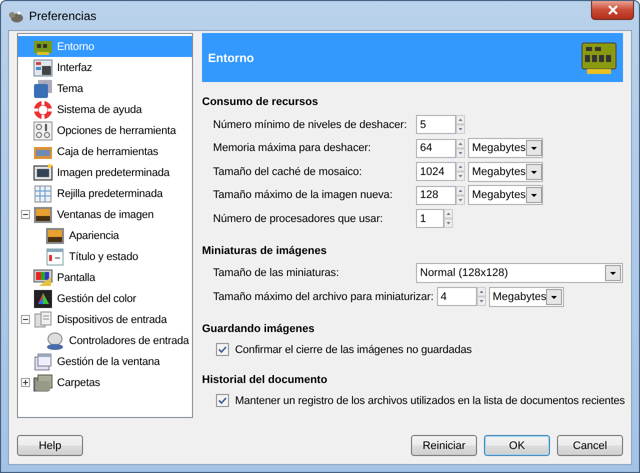 Image resolution: width=640 pixels, height=473 pixels. Describe the element at coordinates (292, 148) in the screenshot. I see `field-label: Memoria máxima para deshacer:` at that location.